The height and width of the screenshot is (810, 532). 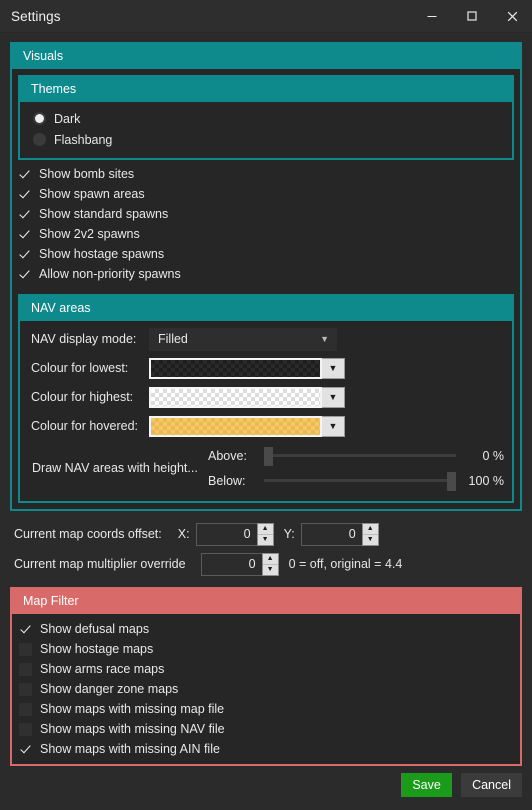 What do you see at coordinates (269, 629) in the screenshot?
I see `checkbox-show-defusal-maps: Show defusal maps` at bounding box center [269, 629].